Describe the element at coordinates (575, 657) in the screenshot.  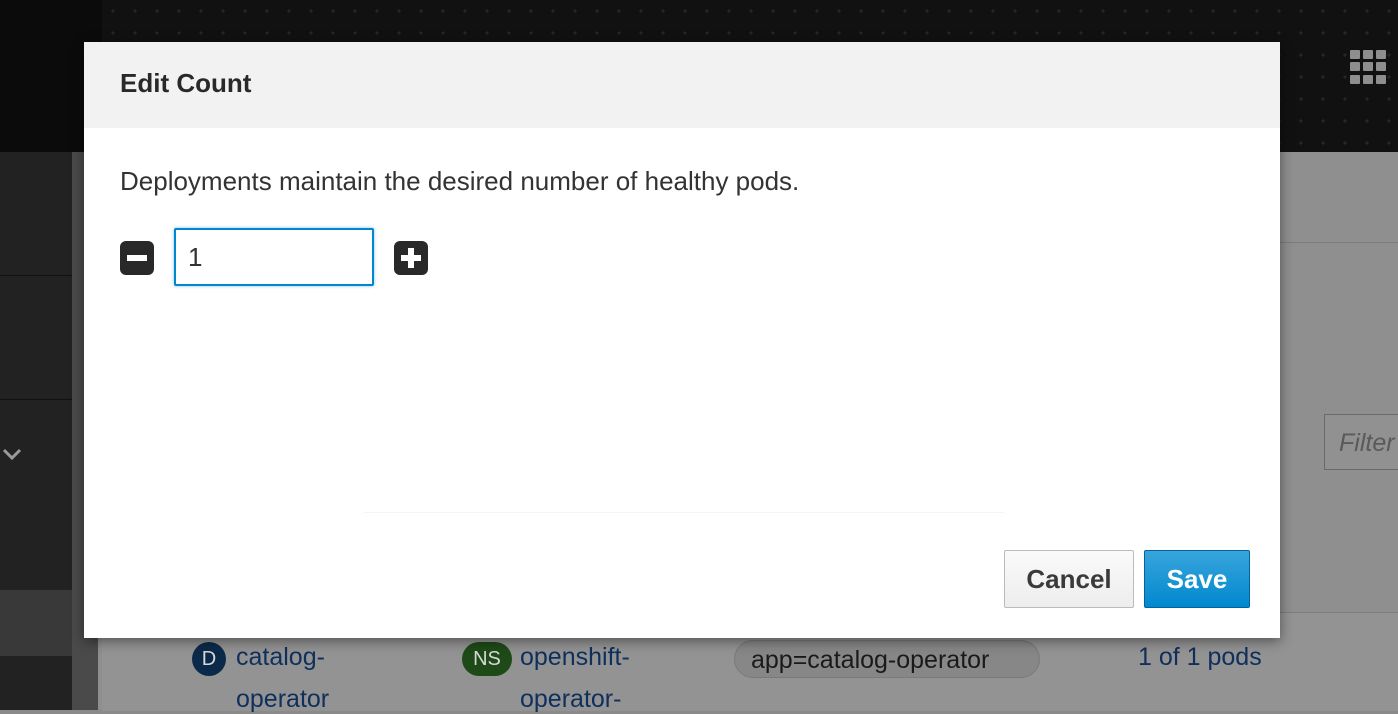
I see `namespace-link: openshift-` at that location.